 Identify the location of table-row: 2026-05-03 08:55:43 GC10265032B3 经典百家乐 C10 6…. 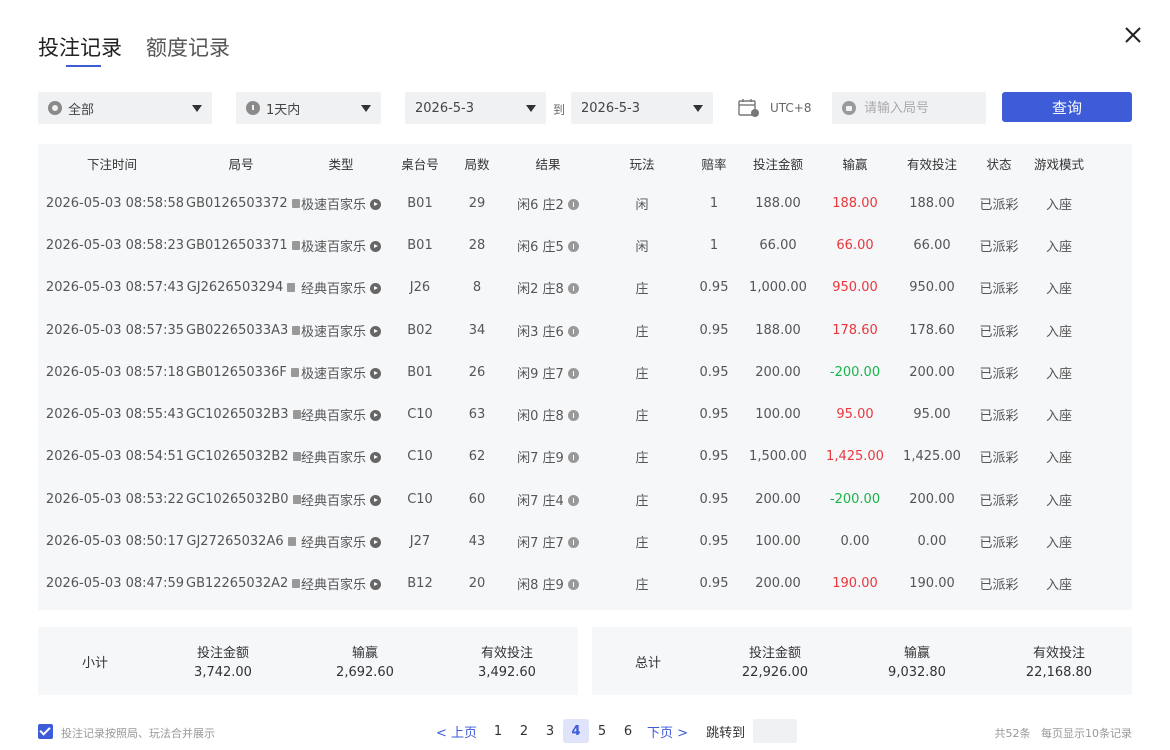
(585, 414).